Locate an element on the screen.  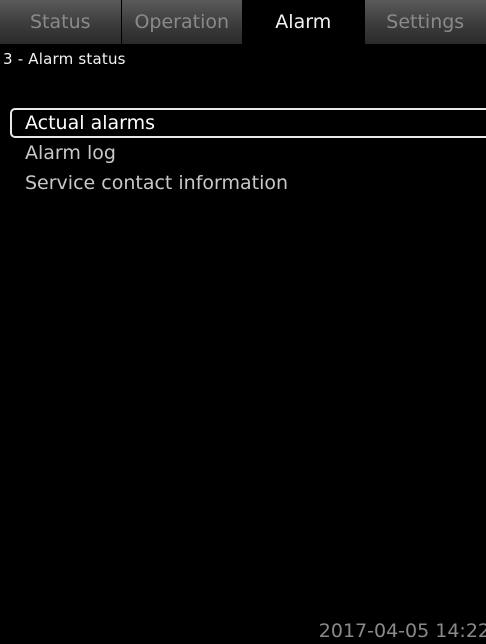
tab-operation: Operation is located at coordinates (182, 22).